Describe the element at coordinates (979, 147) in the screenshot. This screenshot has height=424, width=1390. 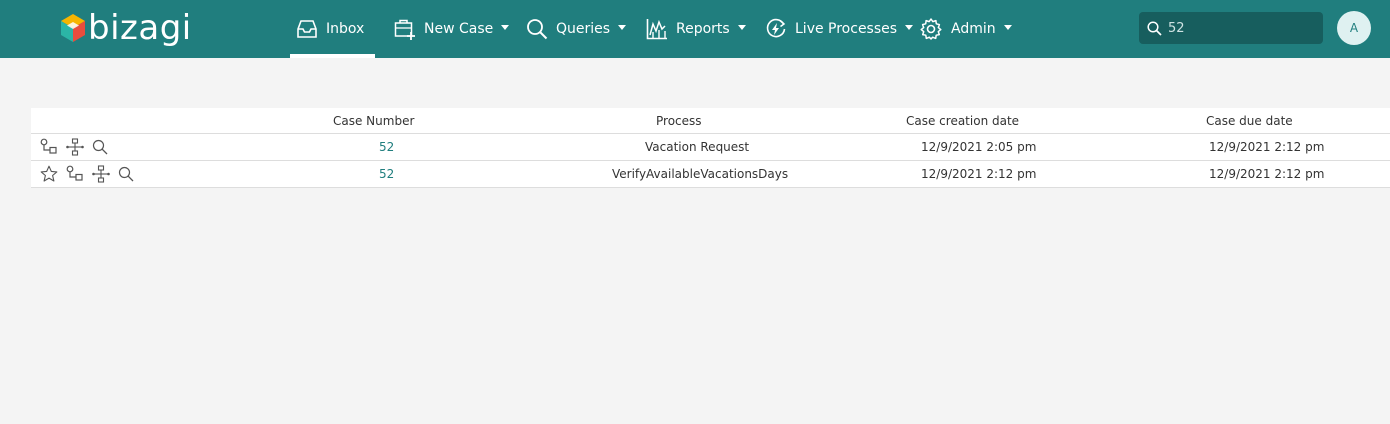
I see `creation-date: 12/9/2021 2:05 pm` at that location.